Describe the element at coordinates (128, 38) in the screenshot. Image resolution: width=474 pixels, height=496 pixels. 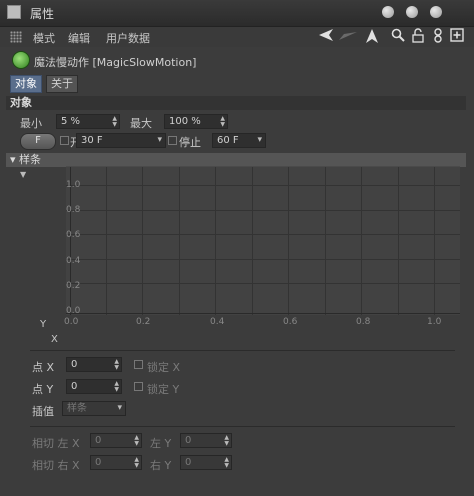
I see `menu-user-data: 用户数据` at that location.